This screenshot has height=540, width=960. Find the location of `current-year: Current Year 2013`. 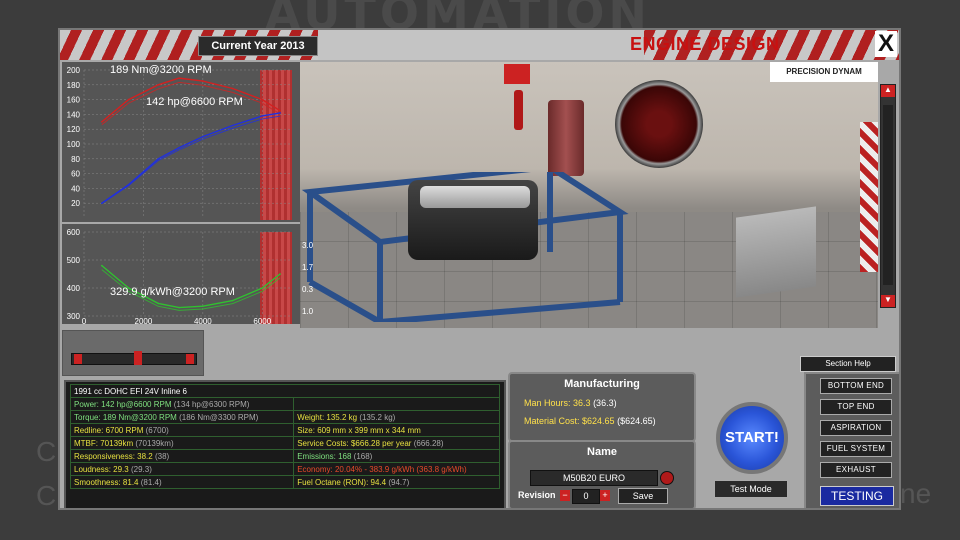

current-year: Current Year 2013 is located at coordinates (258, 46).